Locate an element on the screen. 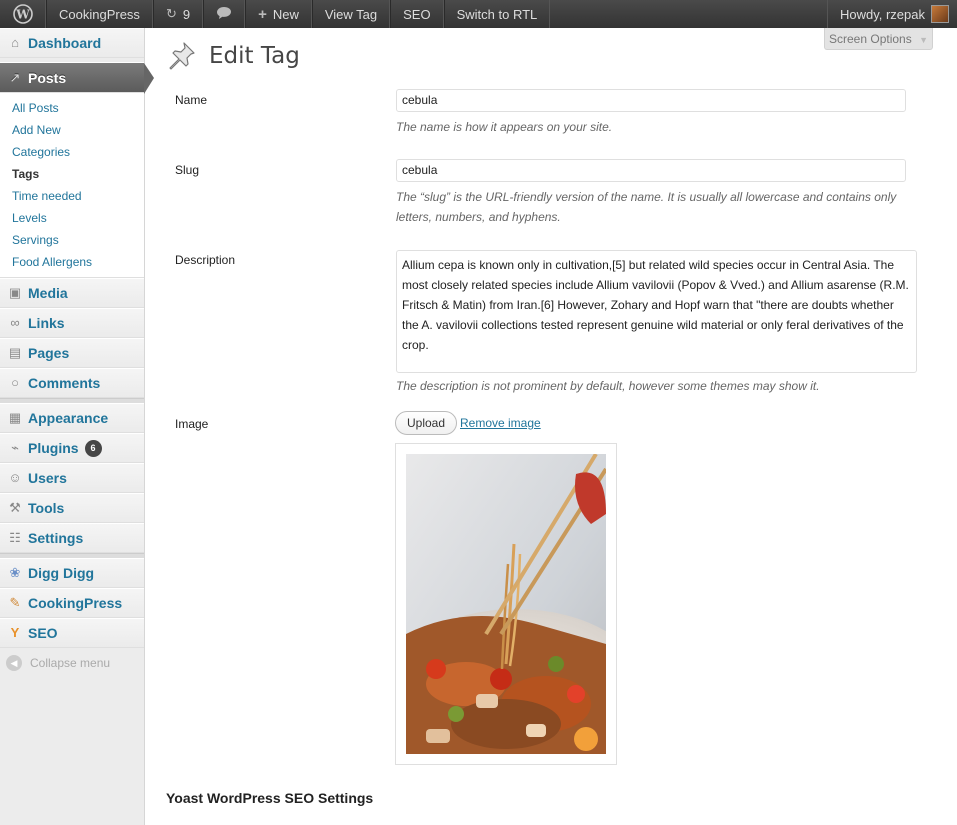 Image resolution: width=957 pixels, height=825 pixels. appearance-icon: ▦ is located at coordinates (15, 417).